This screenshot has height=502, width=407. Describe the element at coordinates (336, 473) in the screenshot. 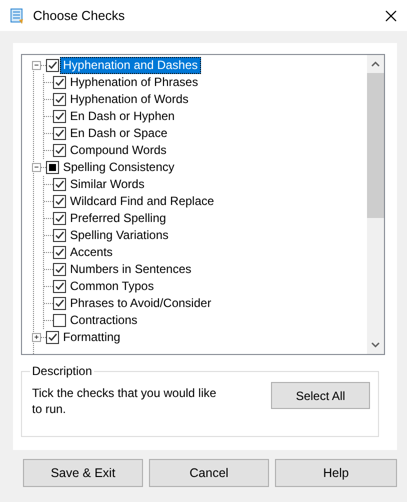

I see `help-button: Help` at that location.